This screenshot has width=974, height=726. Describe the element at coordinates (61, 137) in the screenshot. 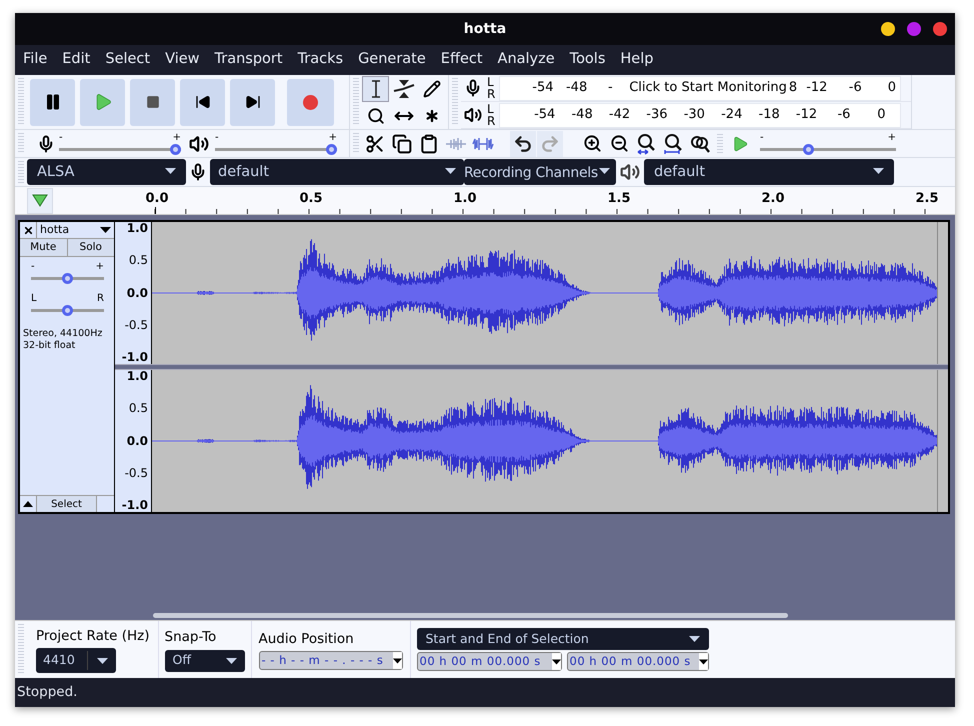

I see `min-label: -` at that location.